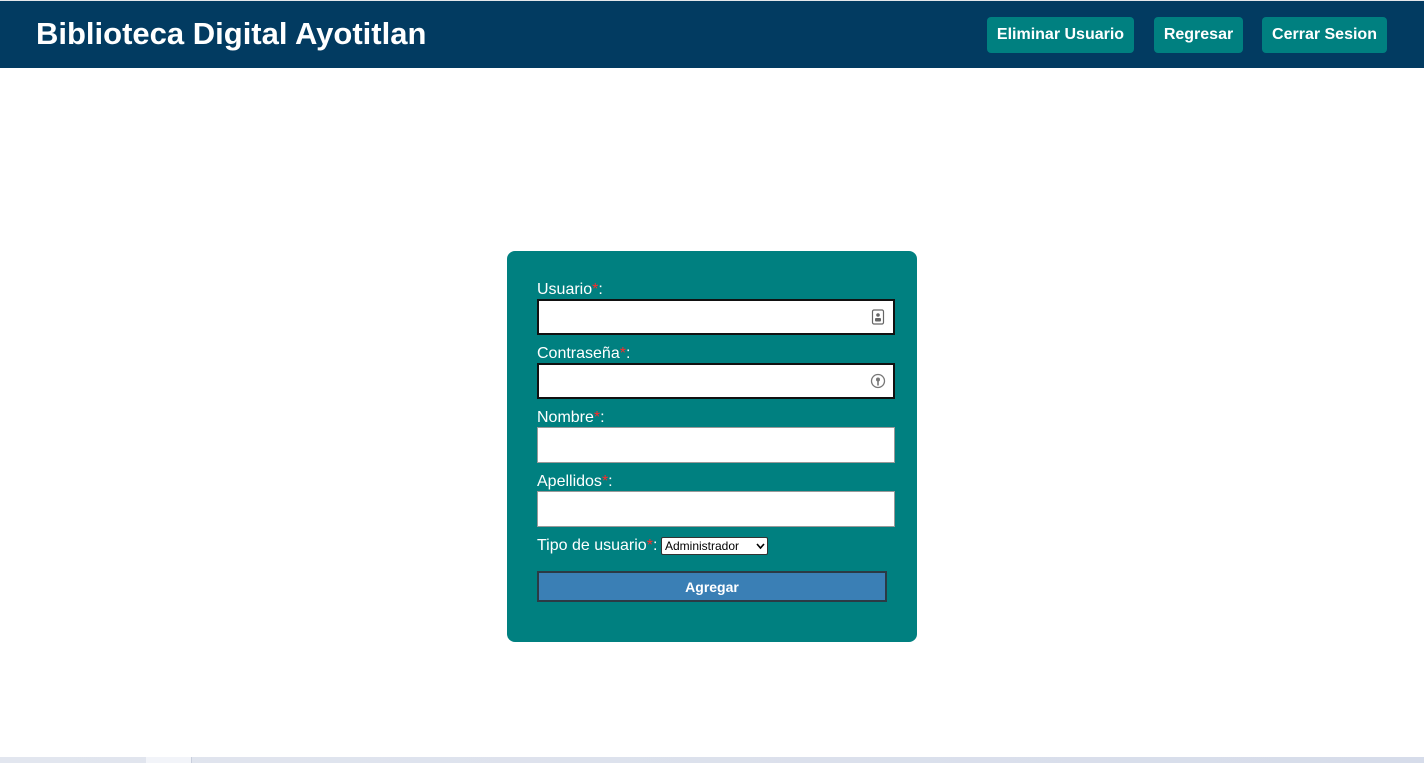 This screenshot has width=1424, height=763. What do you see at coordinates (1060, 35) in the screenshot?
I see `delete-user-button: Eliminar Usuario` at bounding box center [1060, 35].